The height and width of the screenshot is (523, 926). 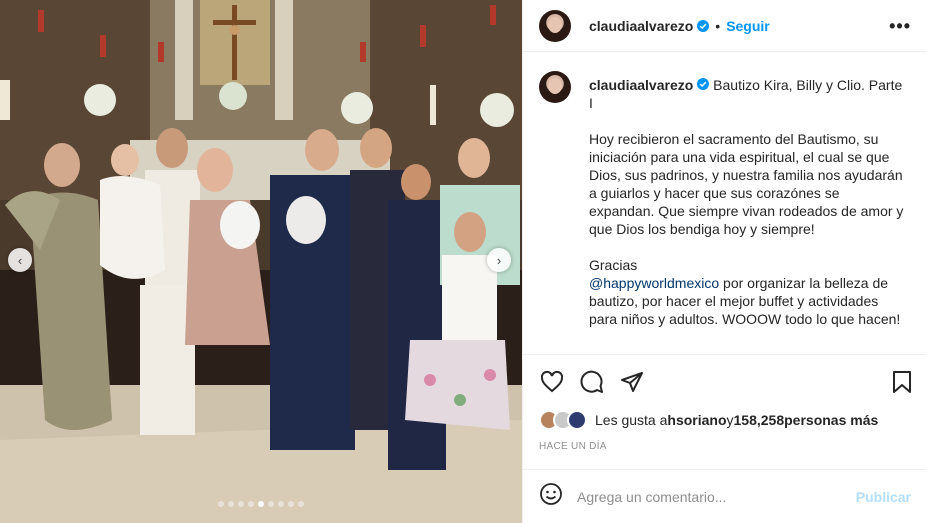 I want to click on username-link: claudiaalvarezo, so click(x=641, y=26).